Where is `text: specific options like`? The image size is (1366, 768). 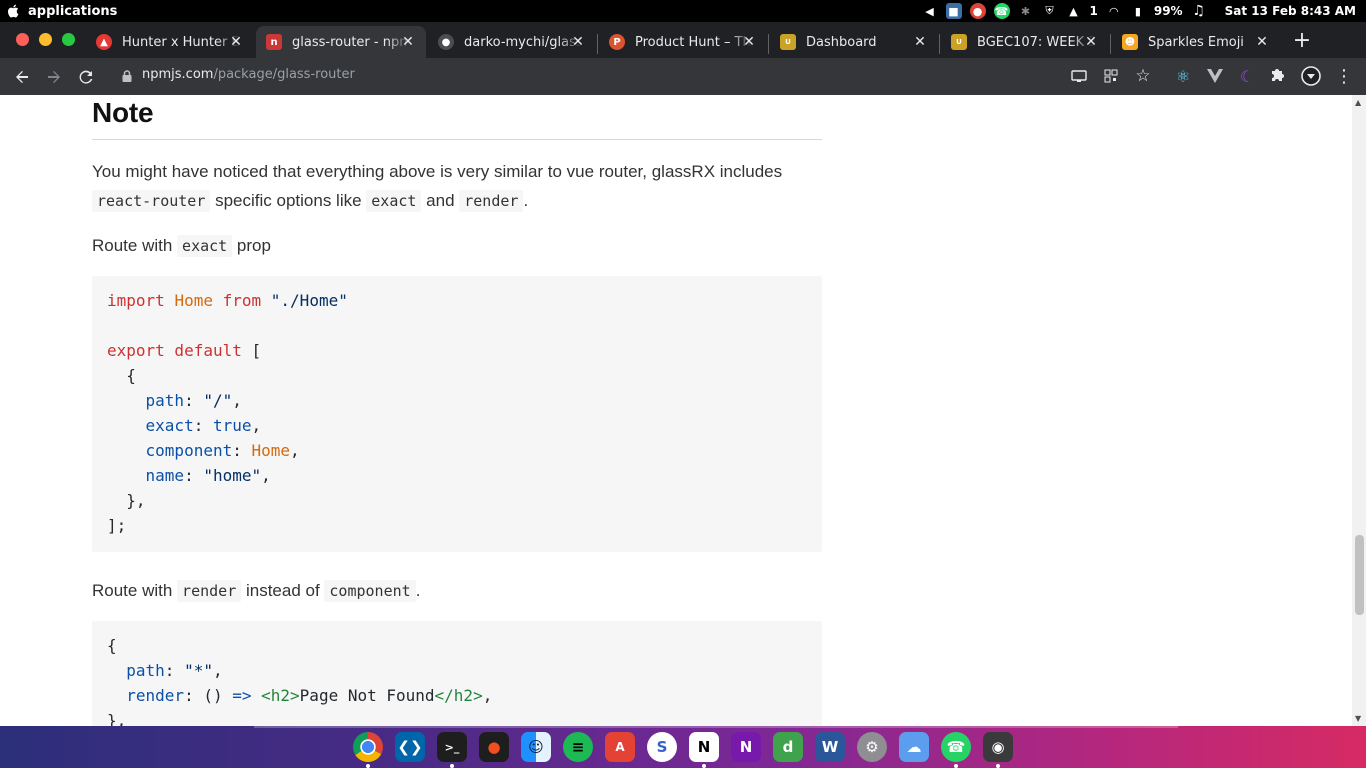
text: specific options like is located at coordinates (288, 200).